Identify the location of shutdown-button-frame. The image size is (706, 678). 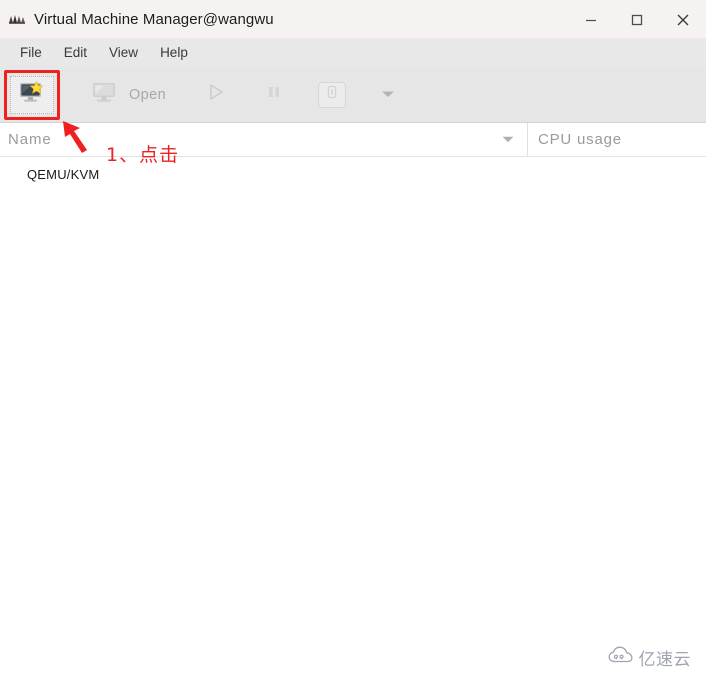
(332, 94).